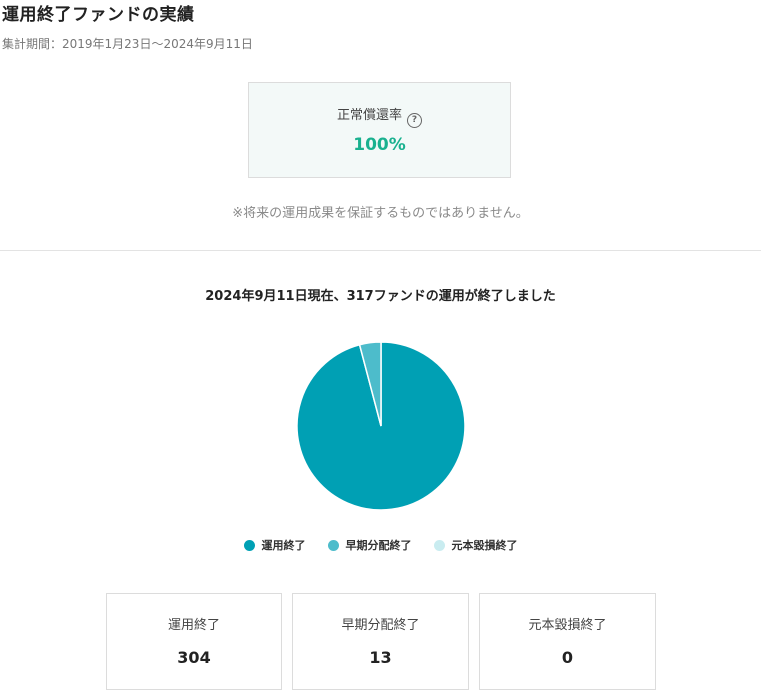 The height and width of the screenshot is (690, 761). Describe the element at coordinates (380, 625) in the screenshot. I see `card-label: 早期分配終了` at that location.